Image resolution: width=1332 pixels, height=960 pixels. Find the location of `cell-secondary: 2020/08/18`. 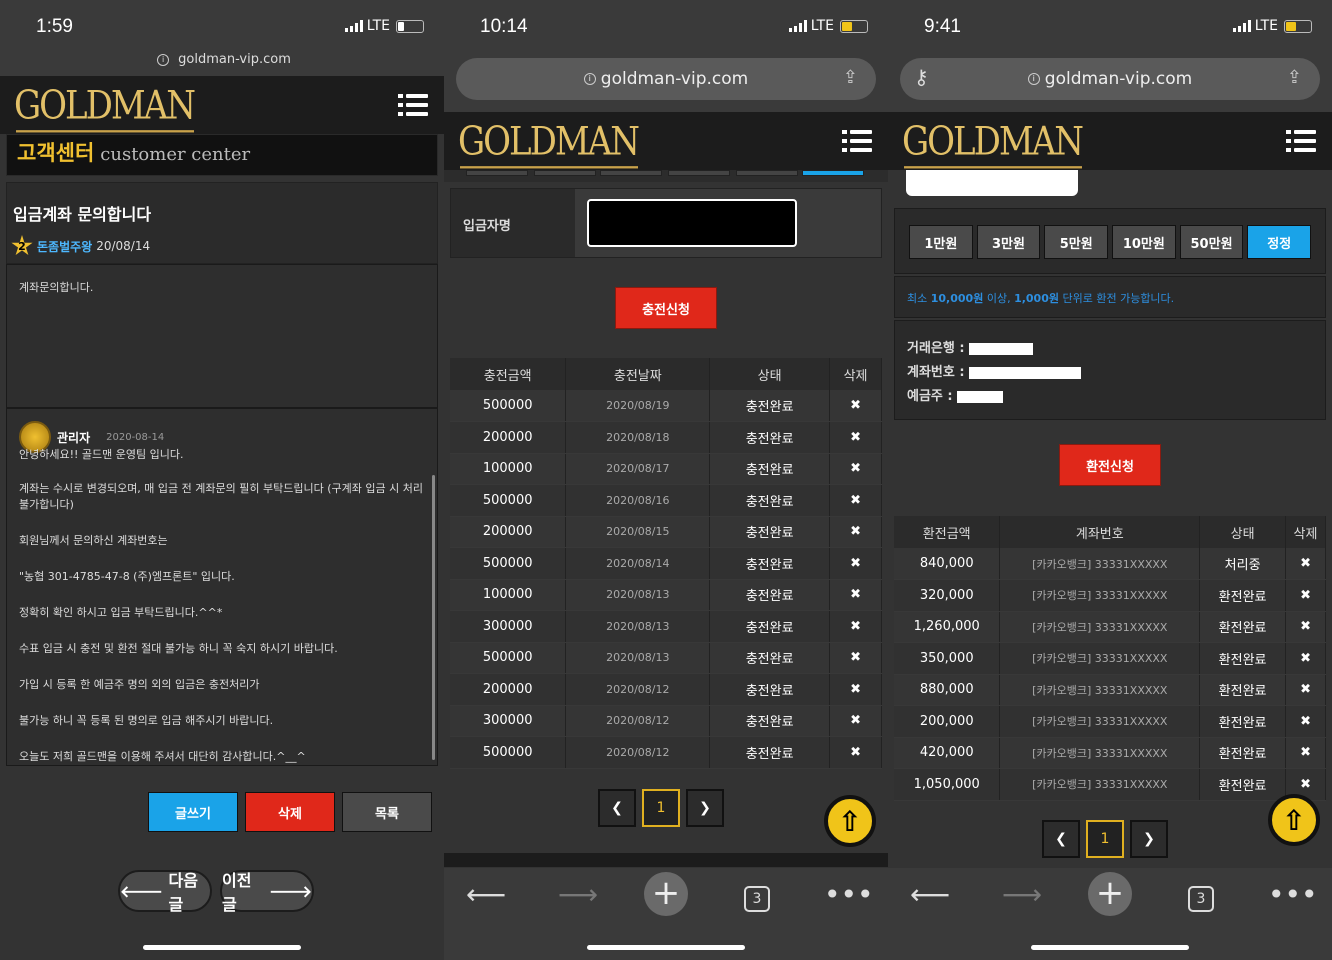

cell-secondary: 2020/08/18 is located at coordinates (638, 437).